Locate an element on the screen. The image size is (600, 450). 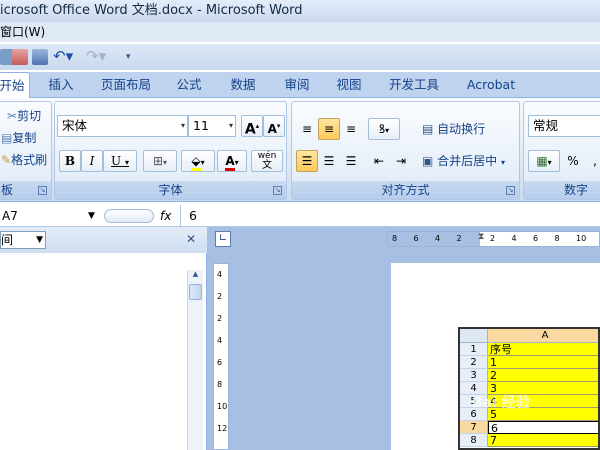
bold-button: B is located at coordinates (70, 161).